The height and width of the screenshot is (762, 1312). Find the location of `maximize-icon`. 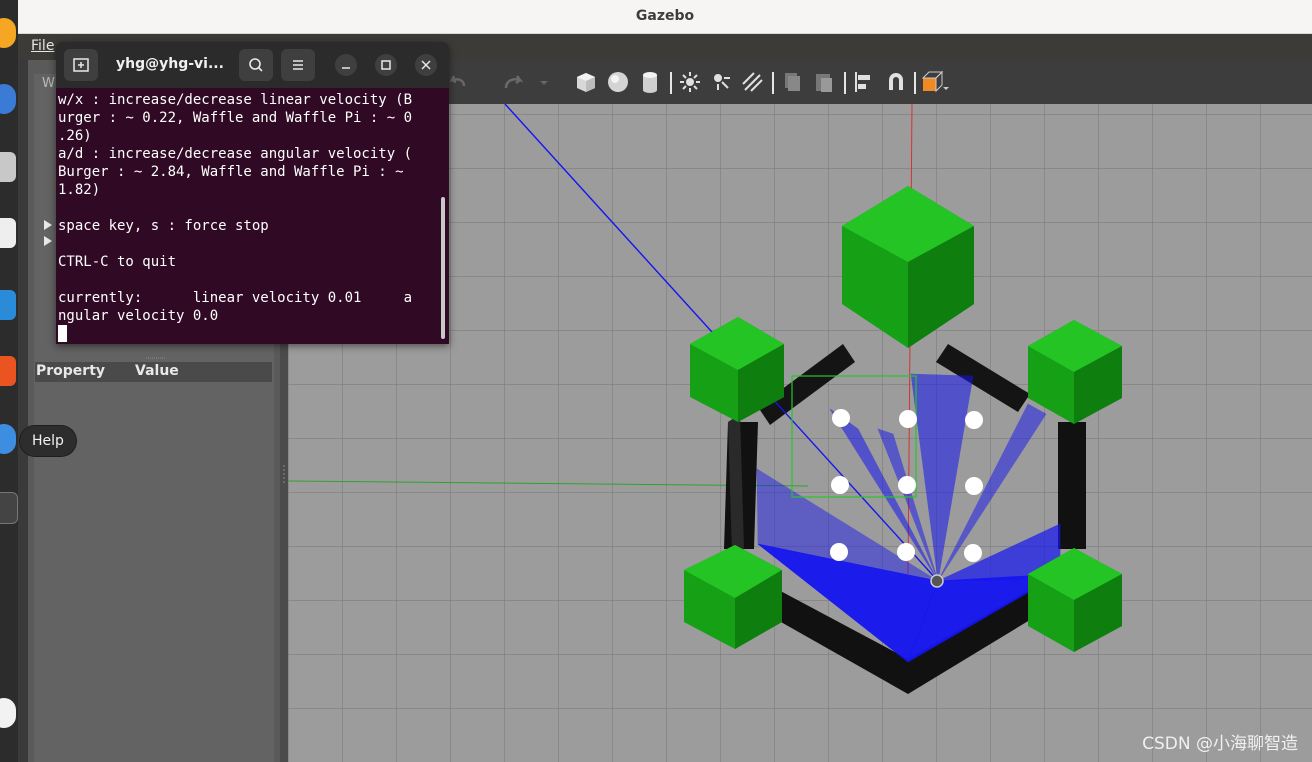

maximize-icon is located at coordinates (386, 65).